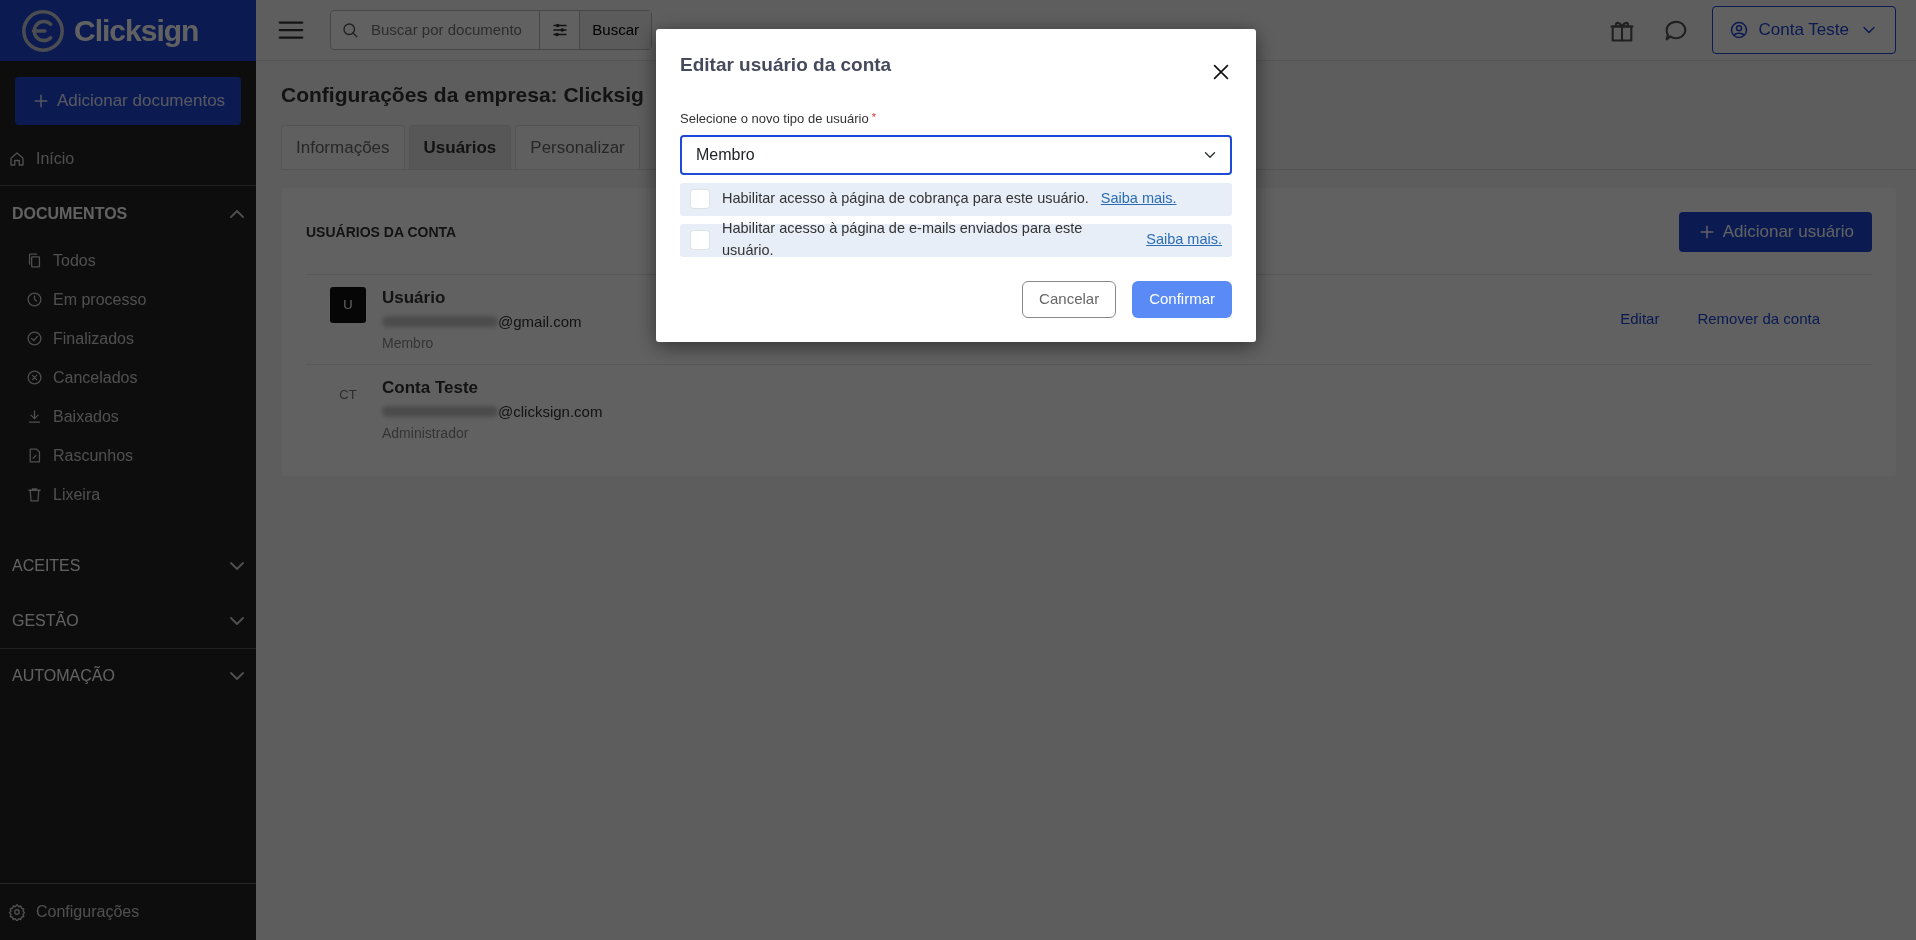 The height and width of the screenshot is (940, 1916). I want to click on account-menu-button: Conta Teste, so click(1803, 30).